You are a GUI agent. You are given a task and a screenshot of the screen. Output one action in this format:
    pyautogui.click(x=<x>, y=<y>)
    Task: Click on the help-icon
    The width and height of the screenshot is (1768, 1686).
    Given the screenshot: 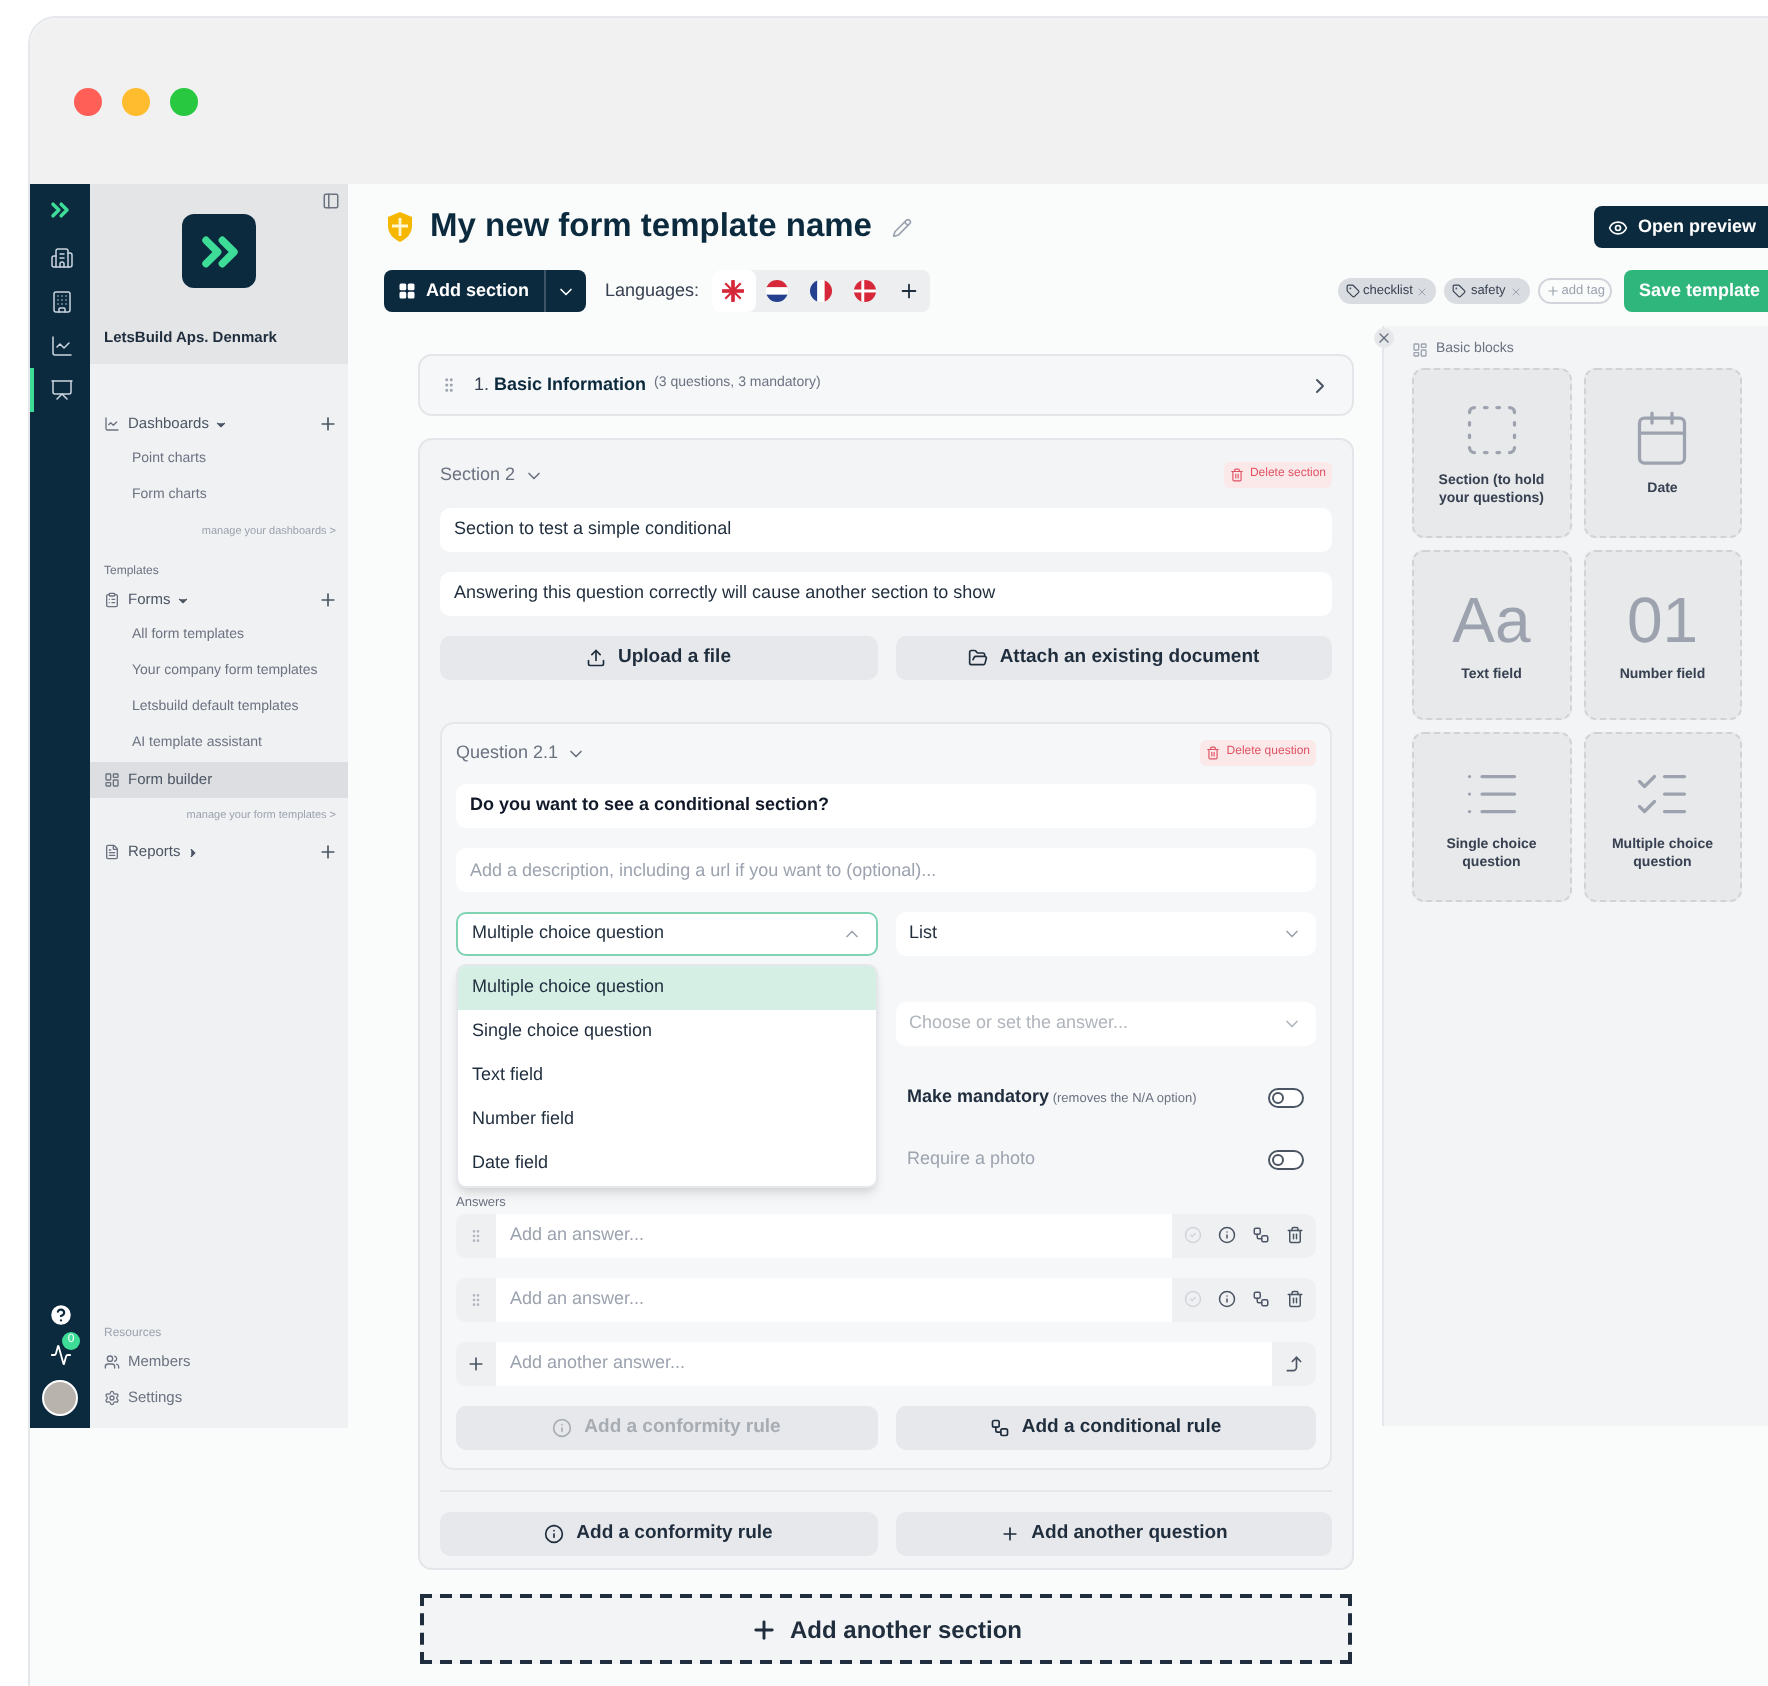 What is the action you would take?
    pyautogui.click(x=60, y=1315)
    